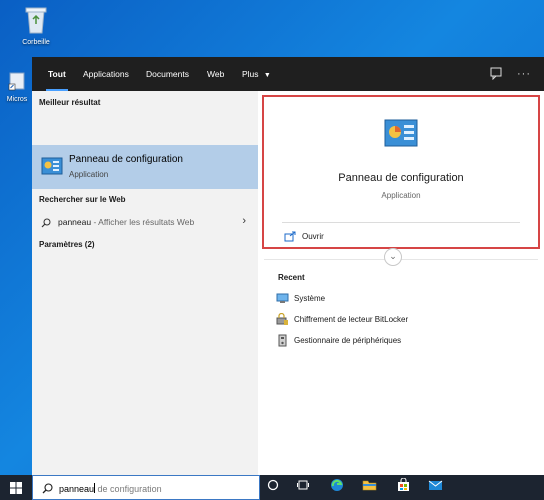 This screenshot has height=500, width=544. I want to click on search-query-text: panneau de configuration, so click(110, 488).